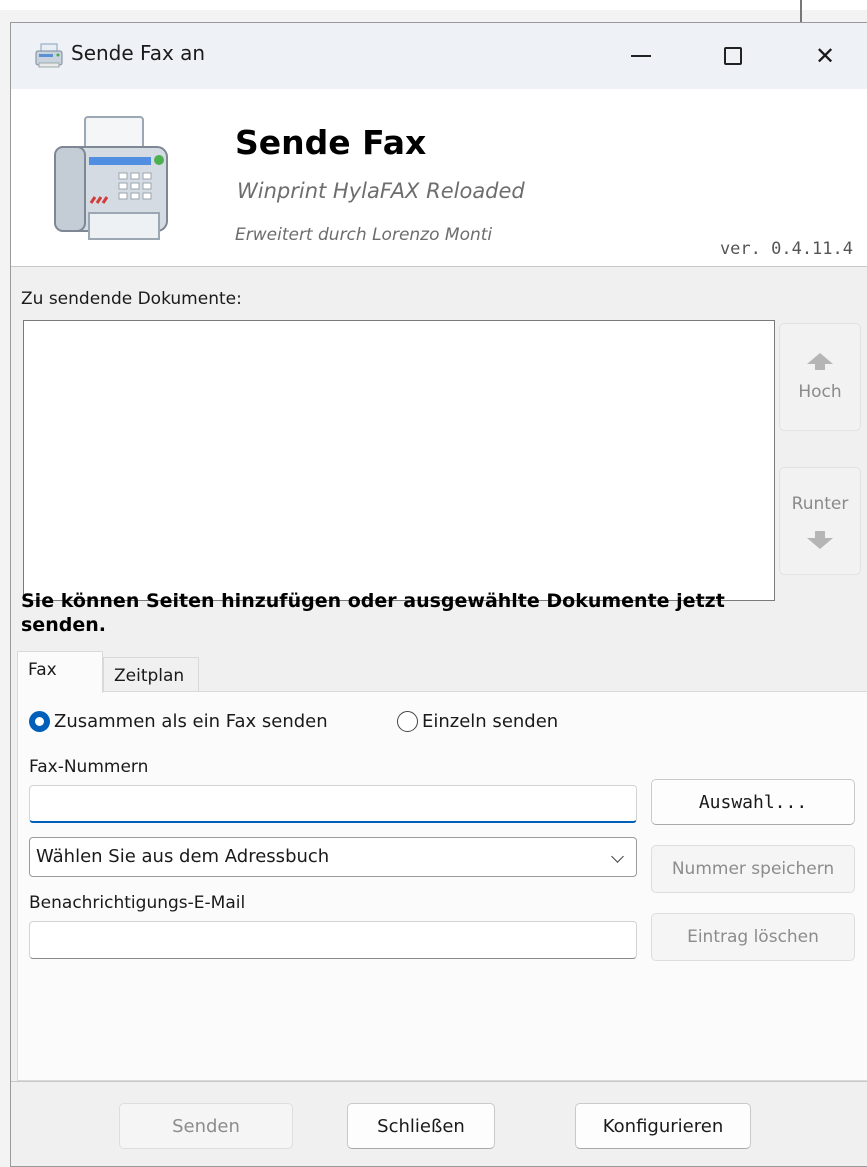  I want to click on window-title: Sende Fax an, so click(138, 53).